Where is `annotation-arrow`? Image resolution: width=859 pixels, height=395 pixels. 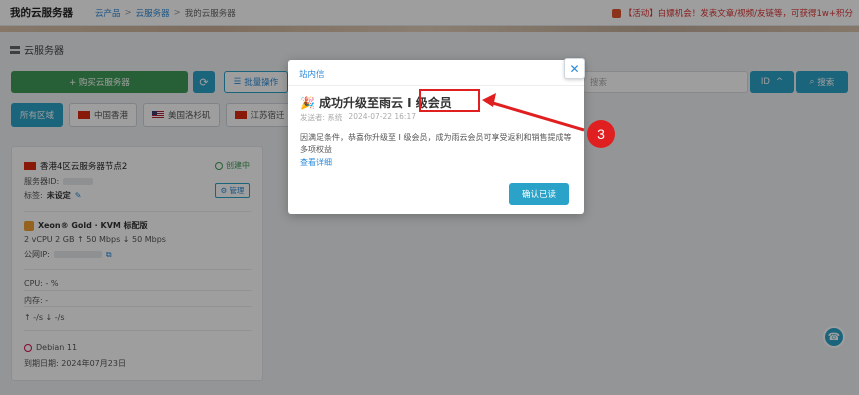 annotation-arrow is located at coordinates (533, 112).